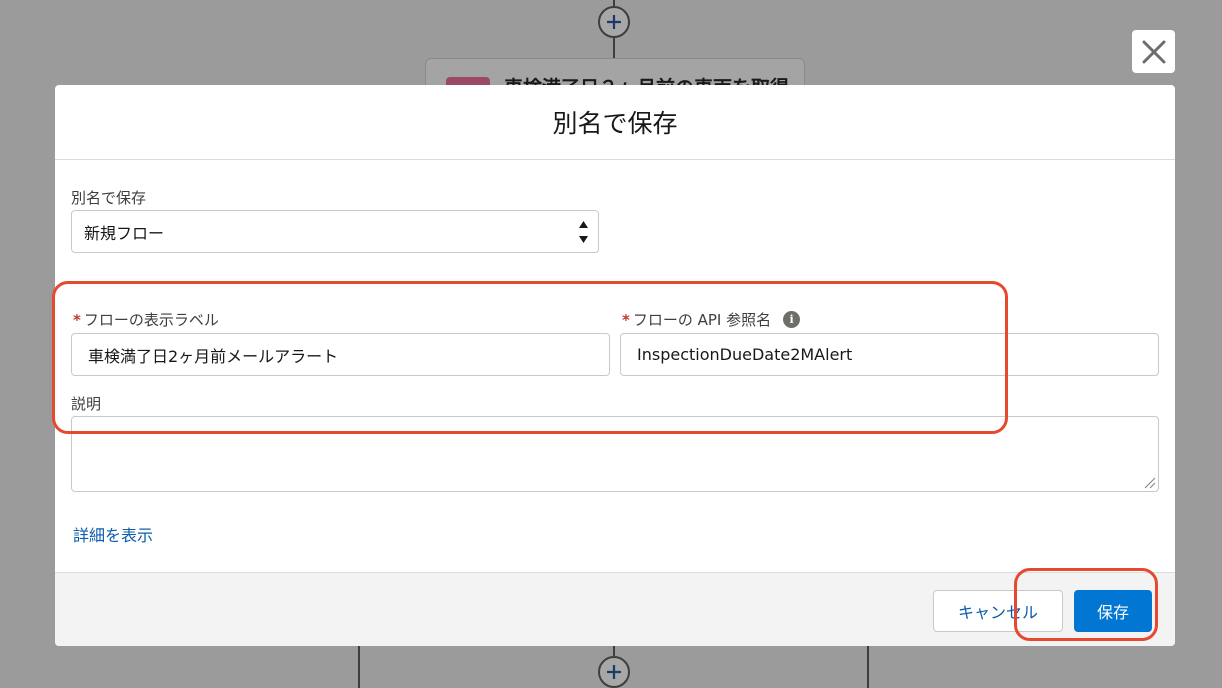 This screenshot has width=1222, height=688. I want to click on save-button: 保存, so click(1113, 611).